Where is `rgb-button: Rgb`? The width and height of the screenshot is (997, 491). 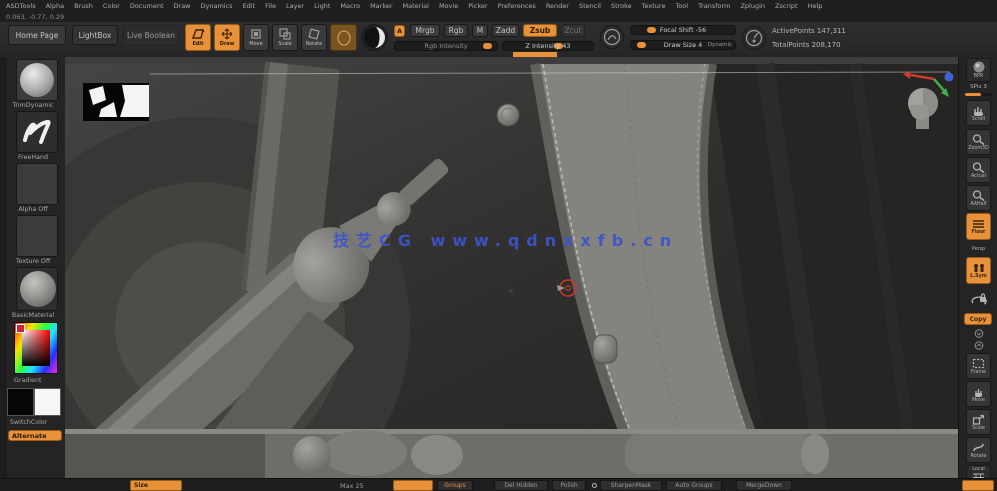
rgb-button: Rgb is located at coordinates (456, 30).